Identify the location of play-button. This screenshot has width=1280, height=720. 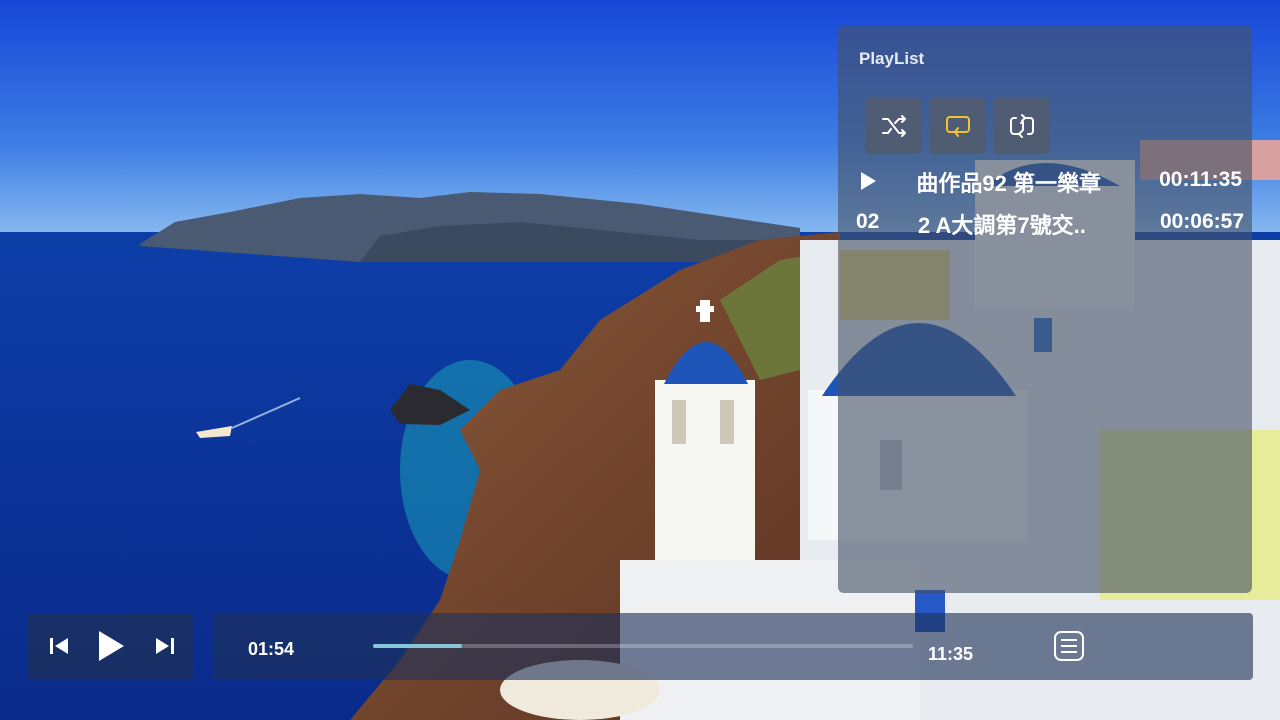
(111, 646).